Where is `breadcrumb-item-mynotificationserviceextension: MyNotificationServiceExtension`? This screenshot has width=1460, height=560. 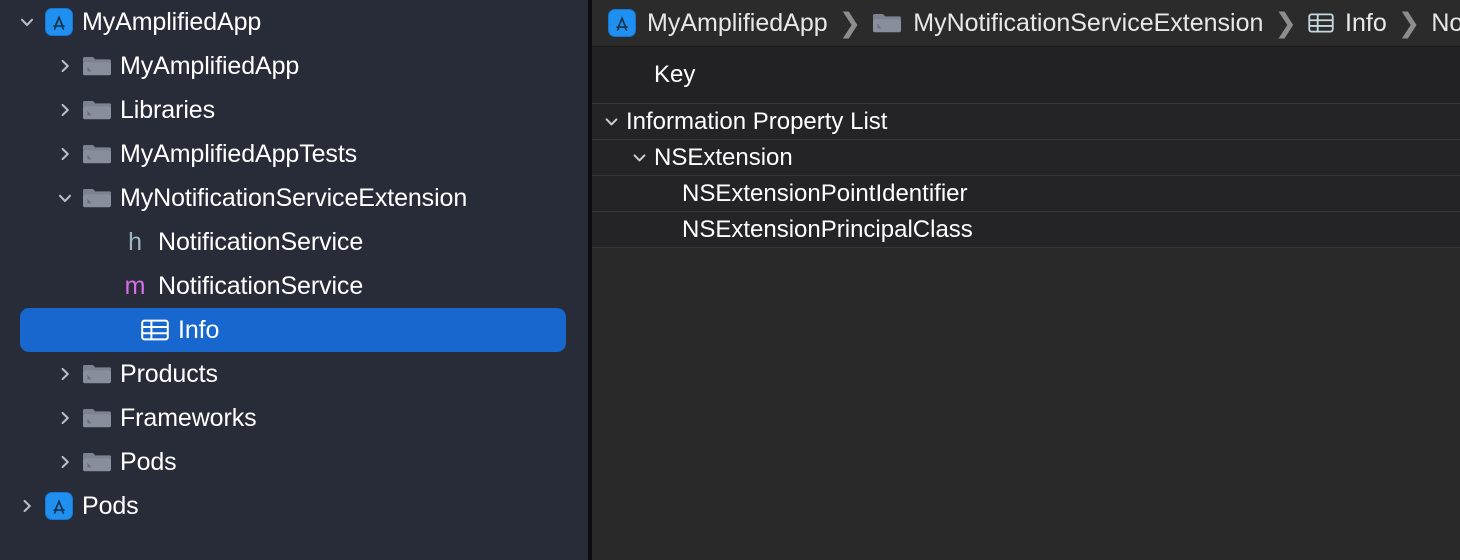
breadcrumb-item-mynotificationserviceextension: MyNotificationServiceExtension is located at coordinates (1067, 23).